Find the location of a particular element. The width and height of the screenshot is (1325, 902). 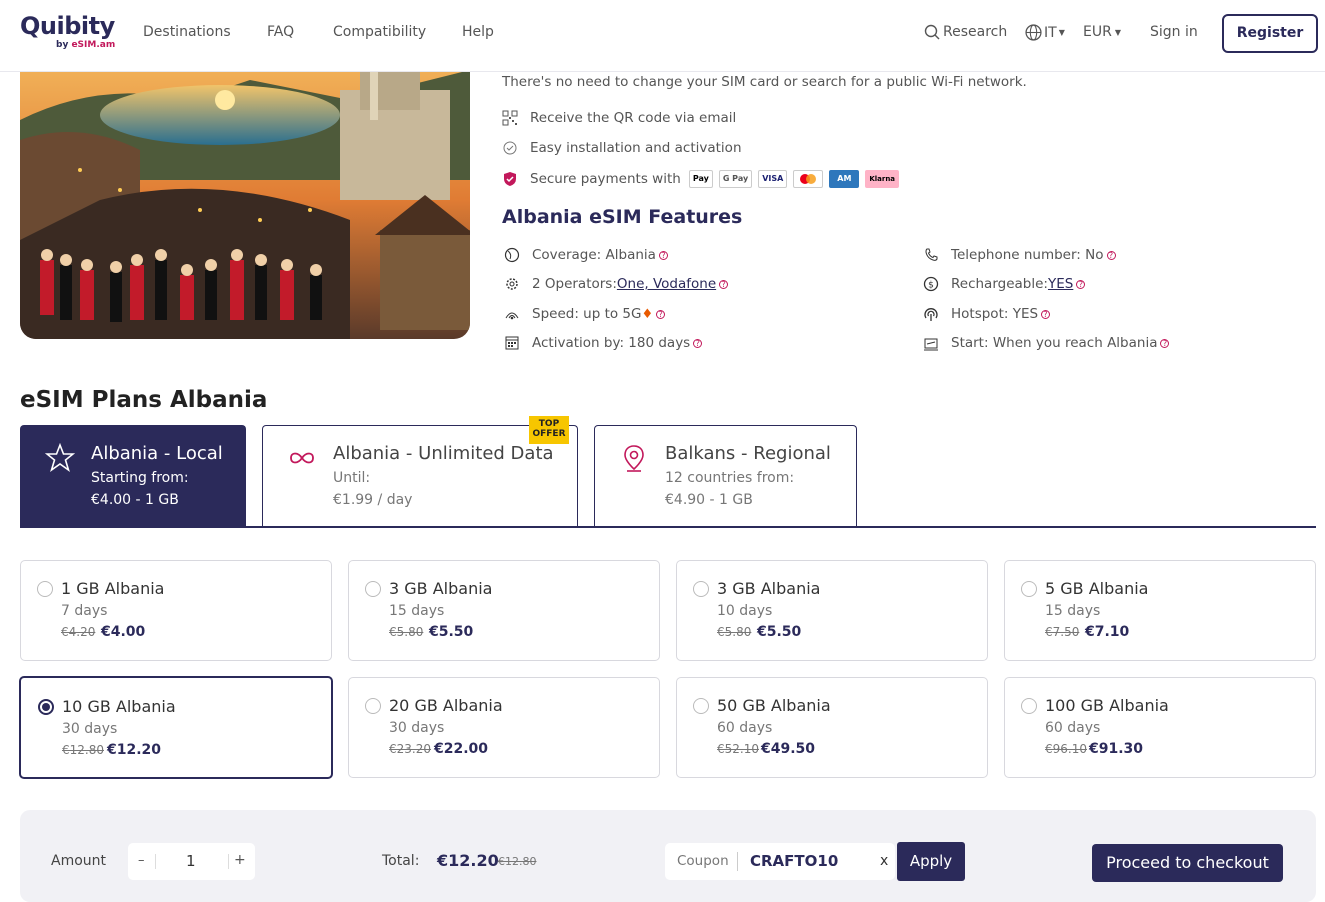

plan-card: 100 GB Albania 60 days €96.10 €91.30 is located at coordinates (1160, 727).